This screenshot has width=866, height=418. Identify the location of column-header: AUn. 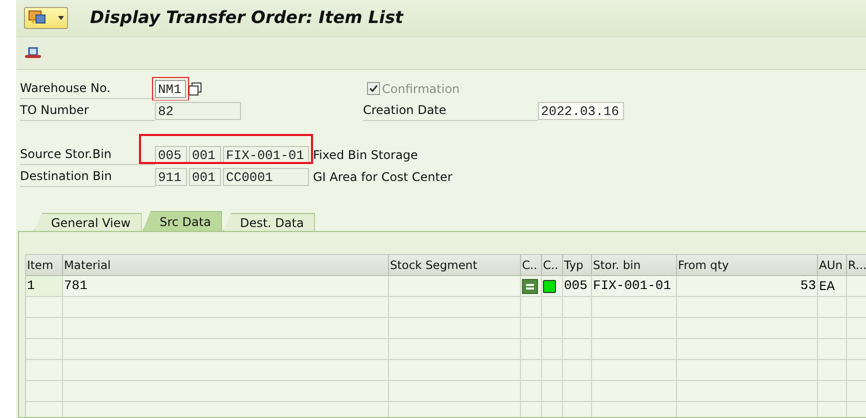
(832, 265).